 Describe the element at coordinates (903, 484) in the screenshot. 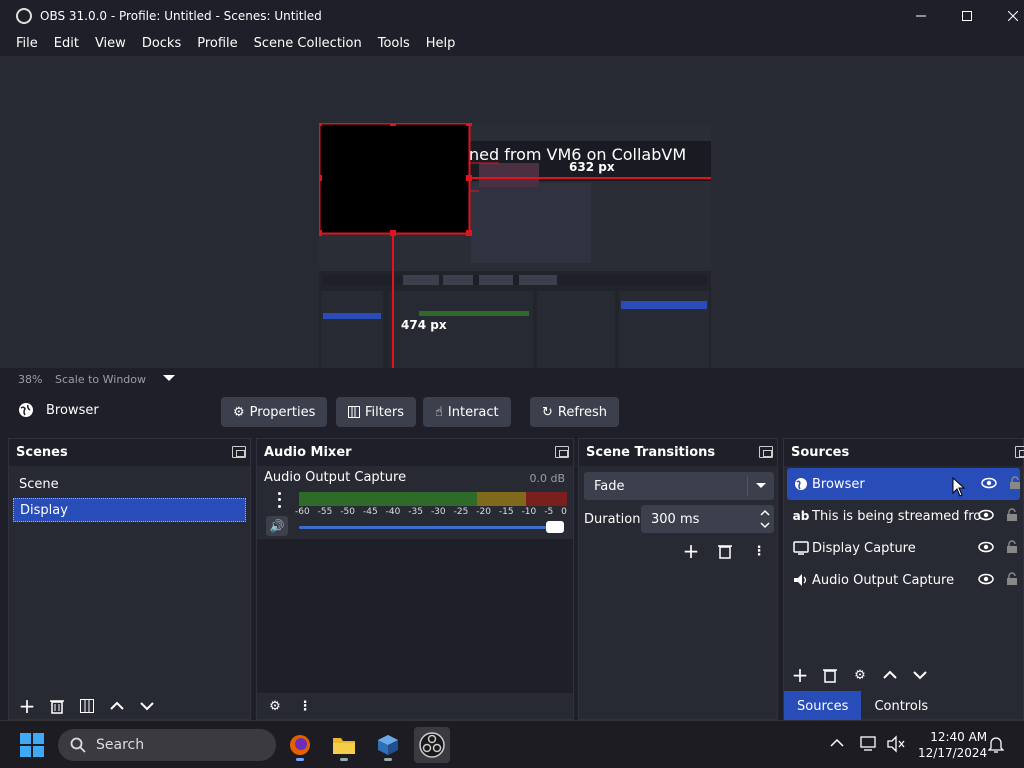

I see `source-item-browser: Browser` at that location.